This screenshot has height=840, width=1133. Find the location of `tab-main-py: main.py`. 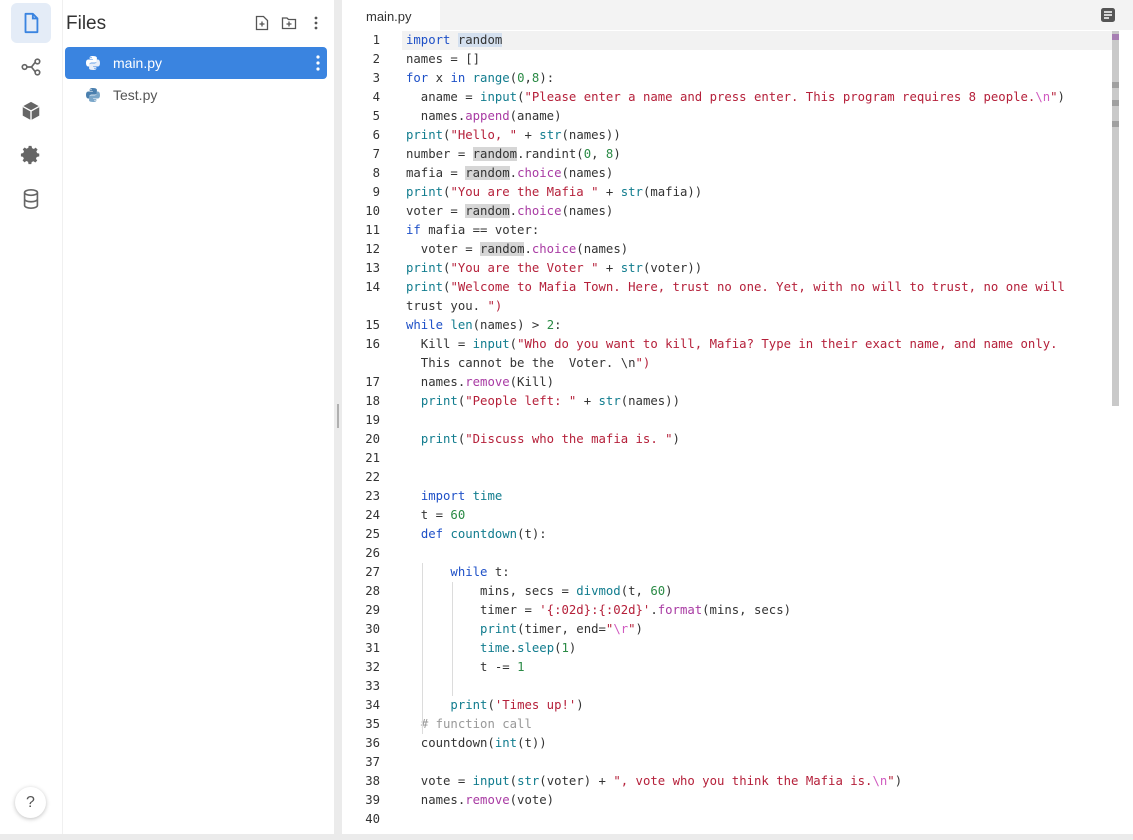

tab-main-py: main.py is located at coordinates (391, 15).